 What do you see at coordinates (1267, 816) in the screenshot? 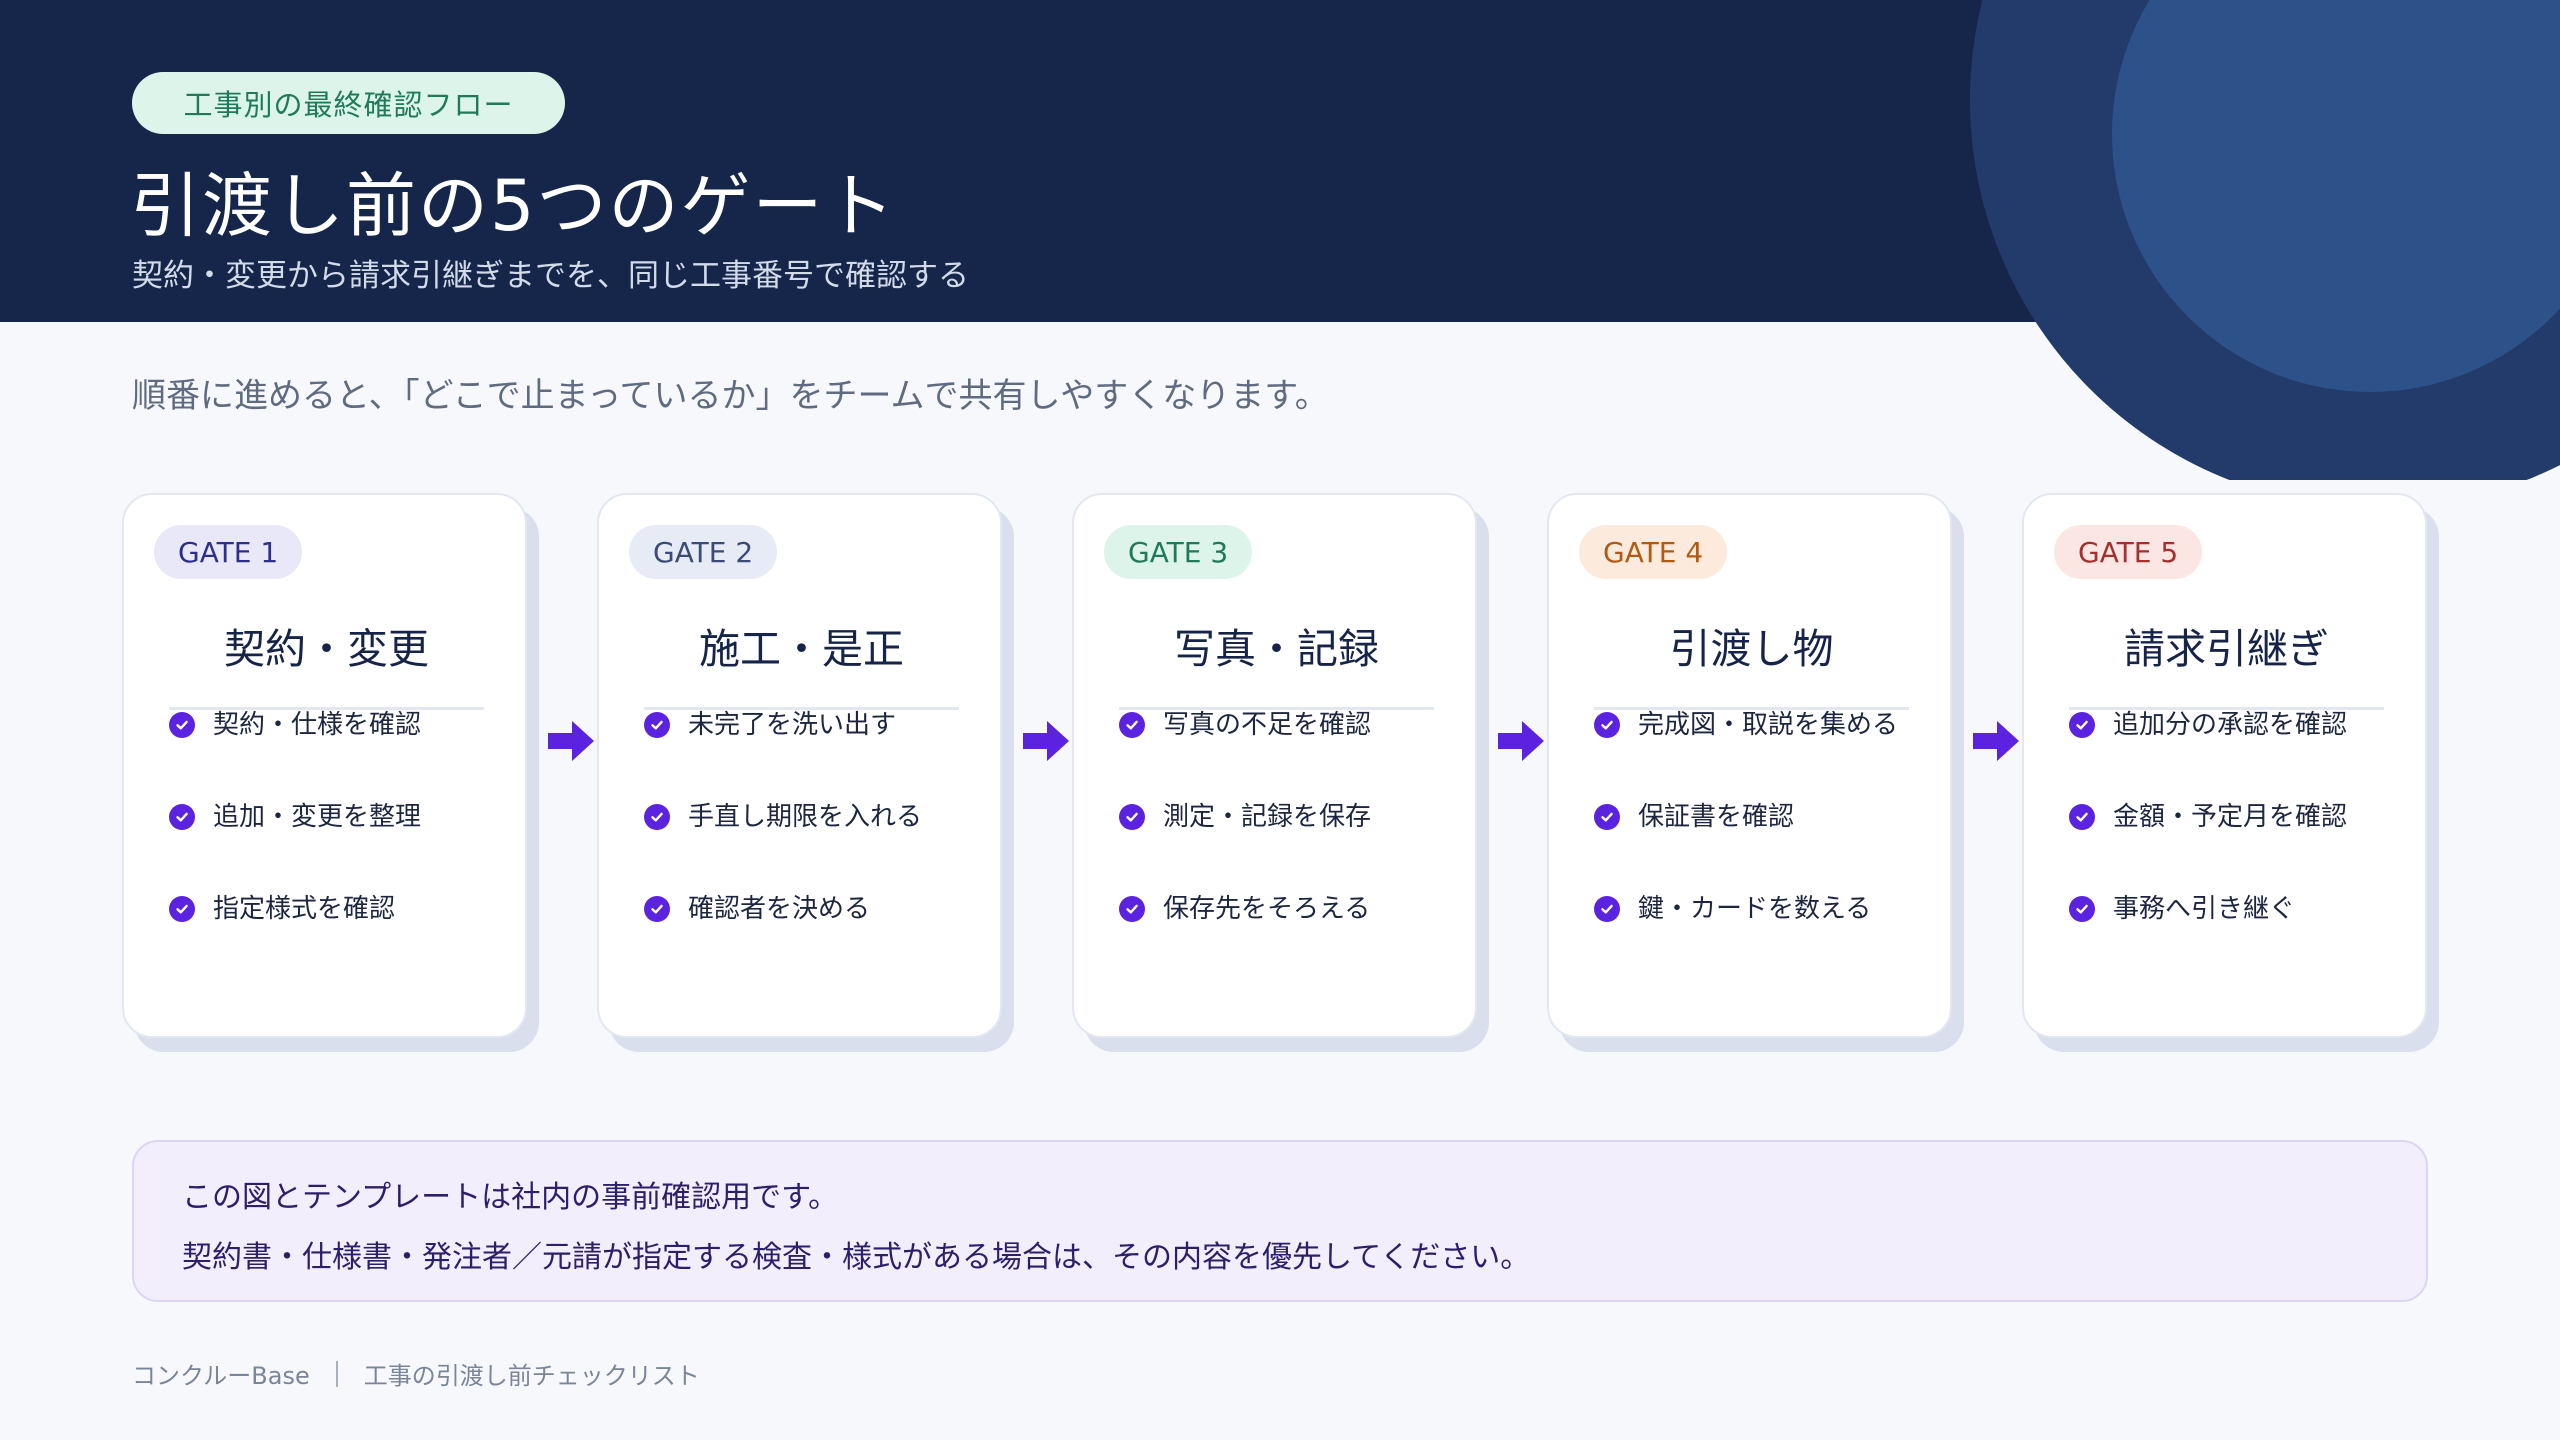
I see `checklist-item-label: 測定・記録を保存` at bounding box center [1267, 816].